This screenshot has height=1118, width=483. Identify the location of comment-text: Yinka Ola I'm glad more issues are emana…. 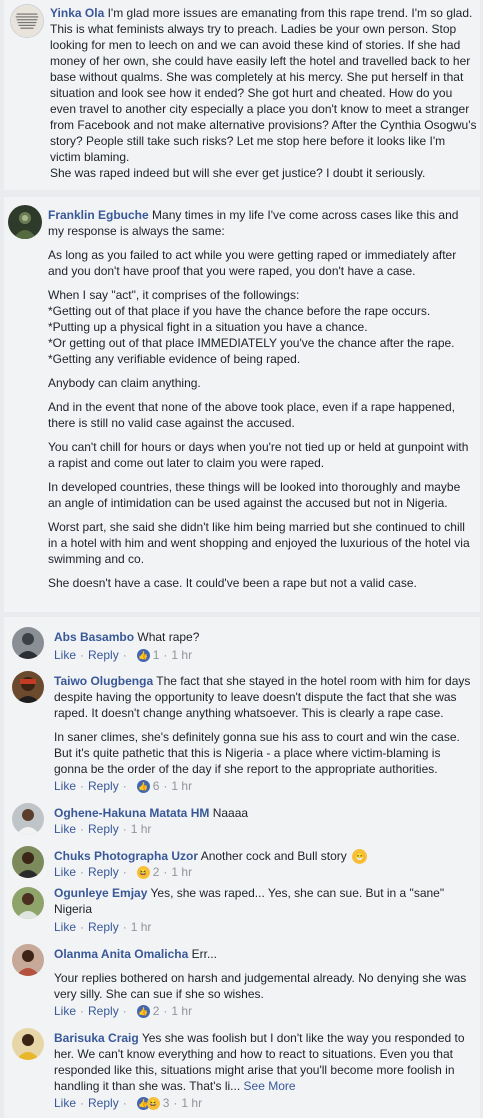
(263, 93).